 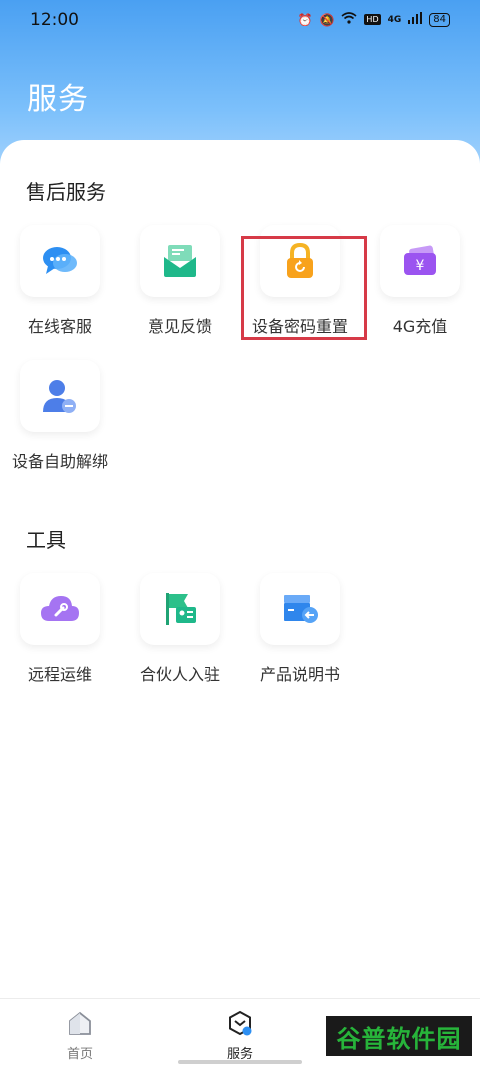 What do you see at coordinates (415, 19) in the screenshot?
I see `signal-icon` at bounding box center [415, 19].